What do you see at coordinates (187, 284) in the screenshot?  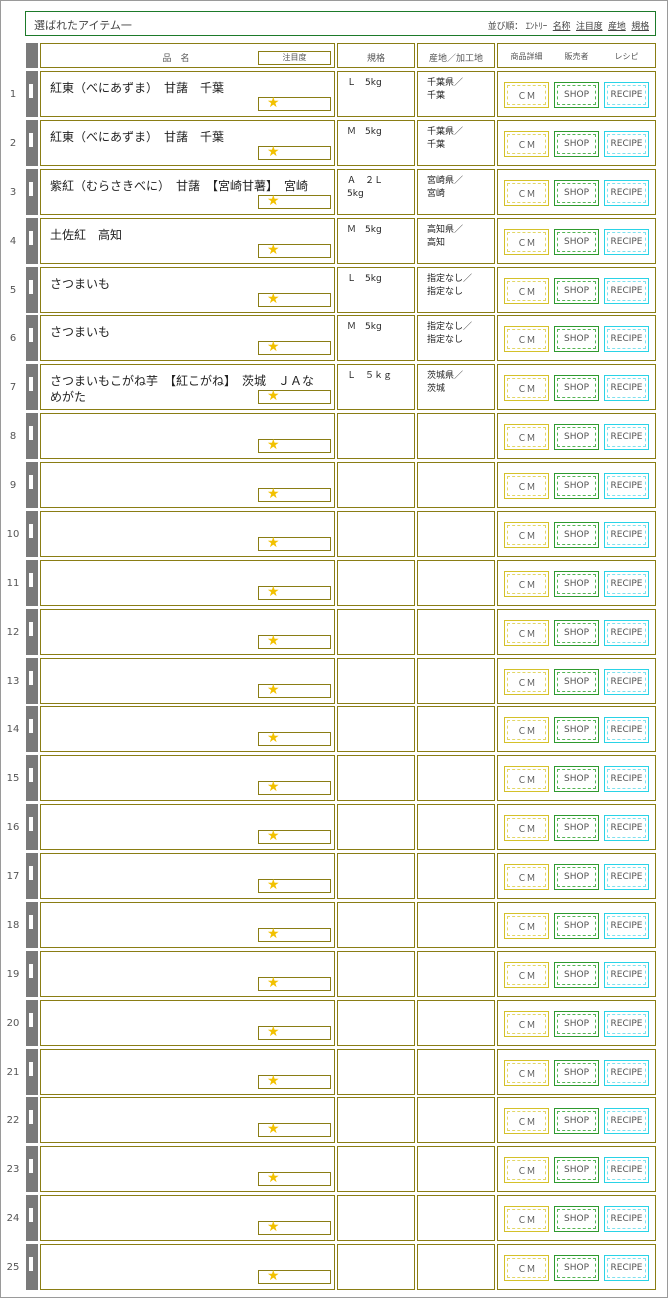 I see `item-name: さつまいも` at bounding box center [187, 284].